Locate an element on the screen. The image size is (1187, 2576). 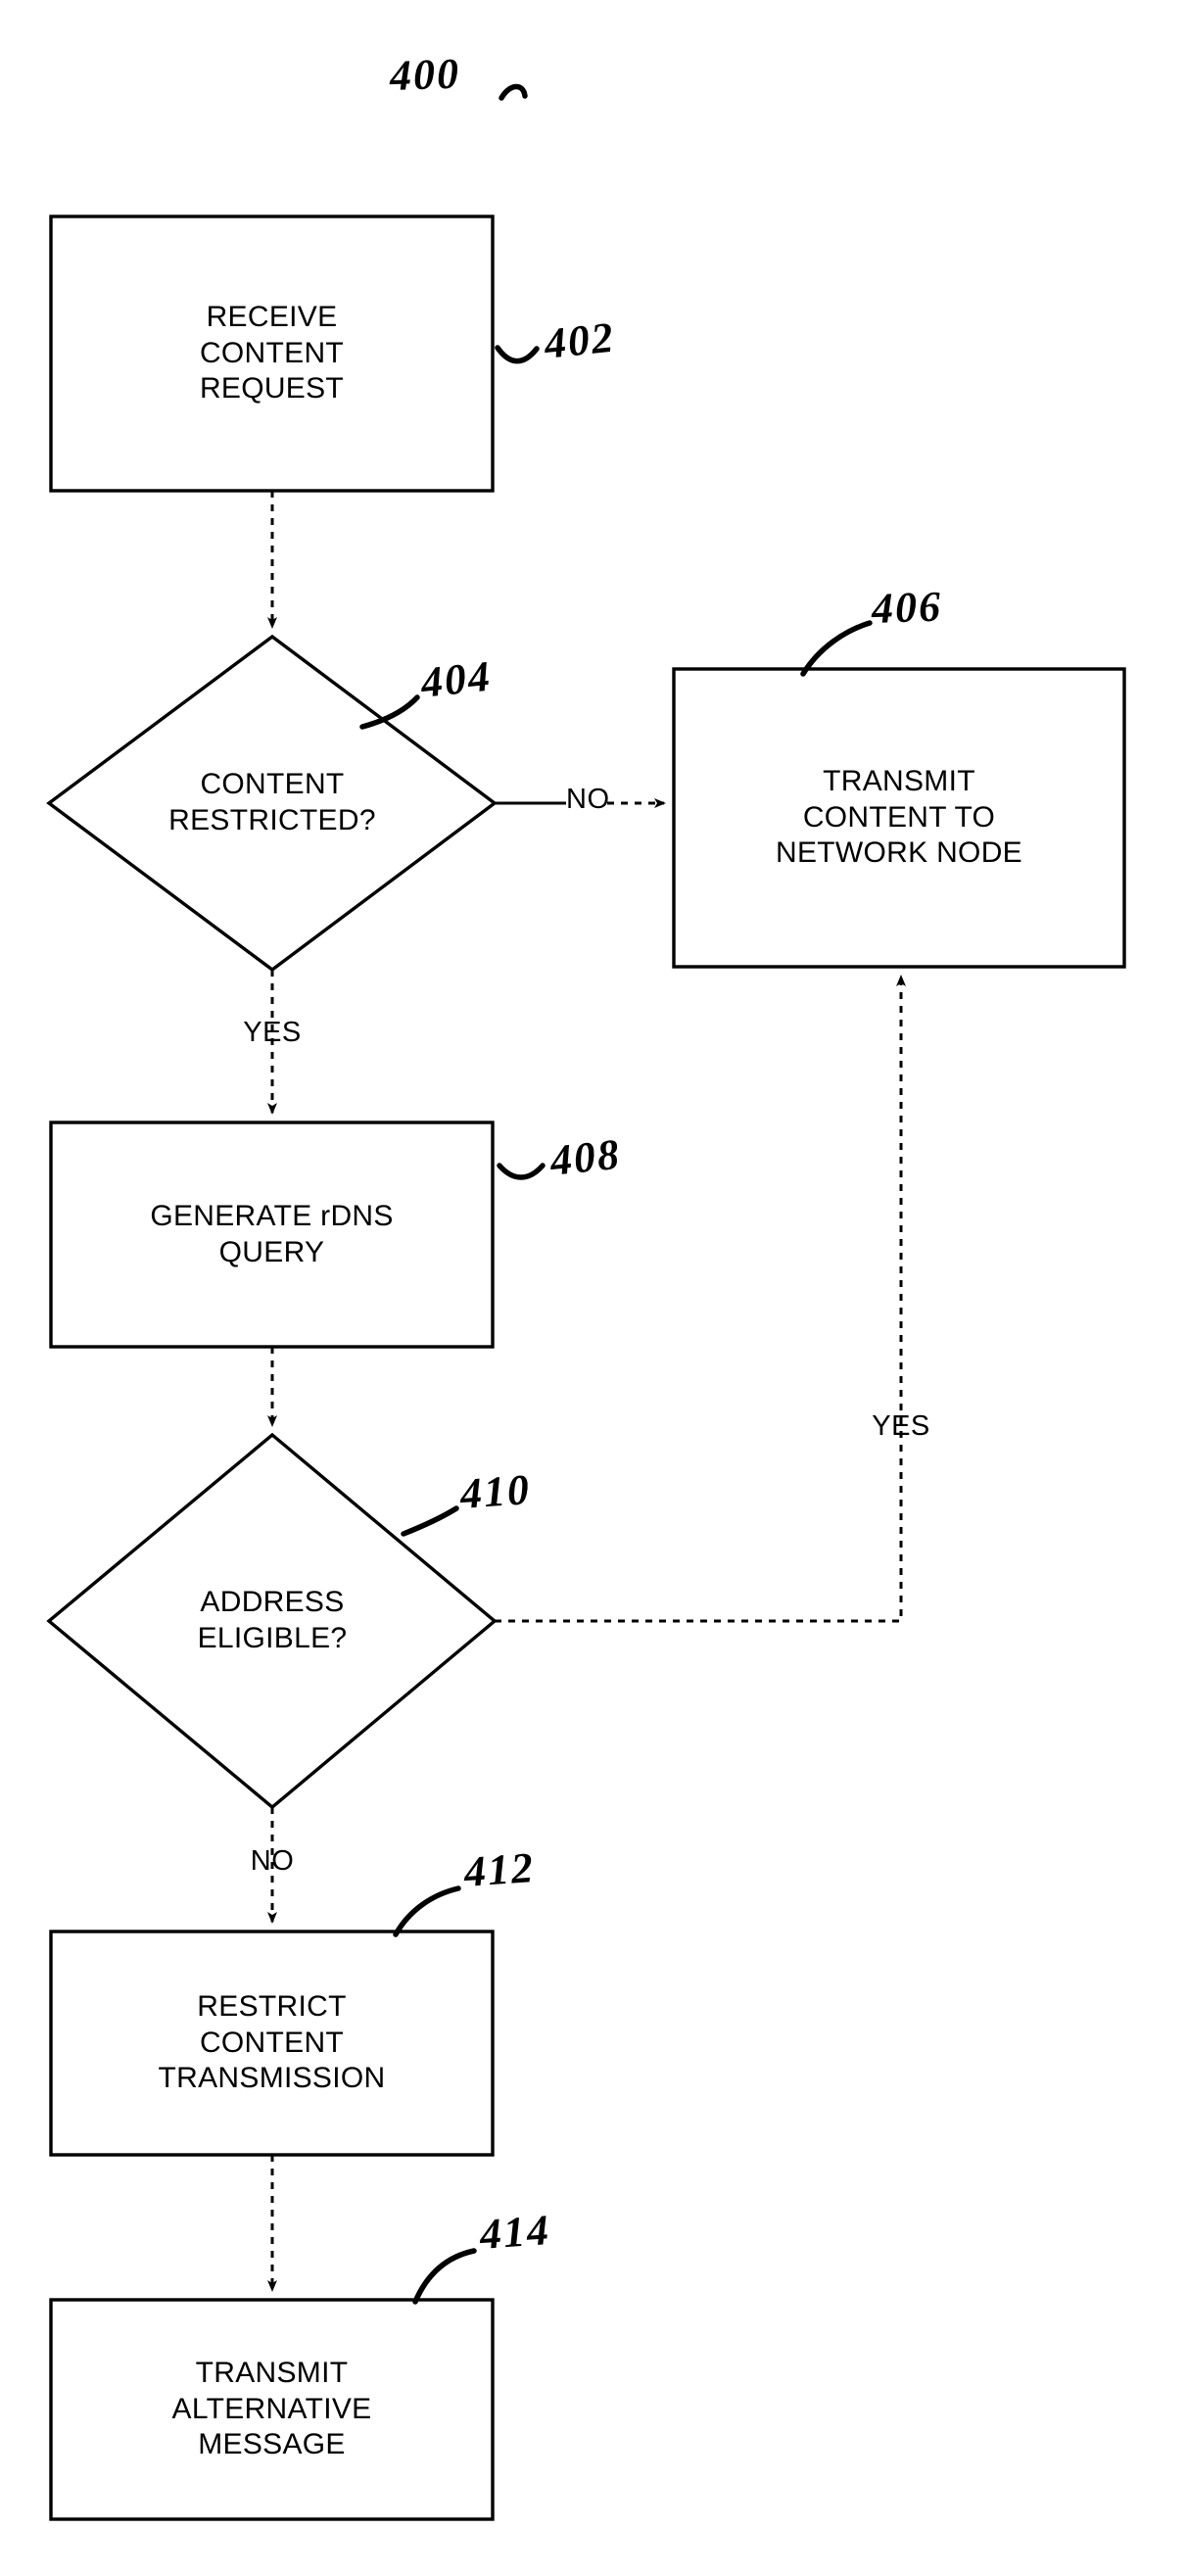
edge-label-no-from-410: NO is located at coordinates (272, 1861).